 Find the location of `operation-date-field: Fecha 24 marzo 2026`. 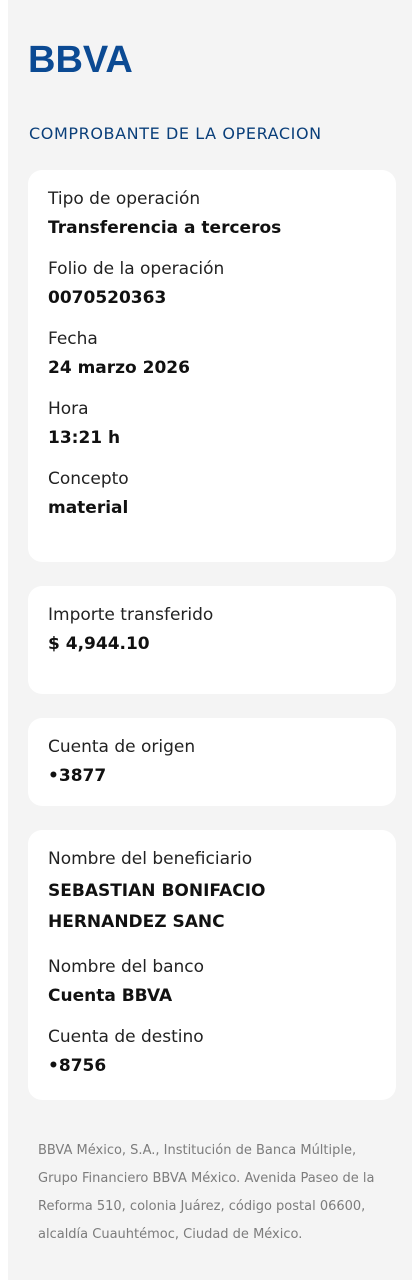

operation-date-field: Fecha 24 marzo 2026 is located at coordinates (212, 354).